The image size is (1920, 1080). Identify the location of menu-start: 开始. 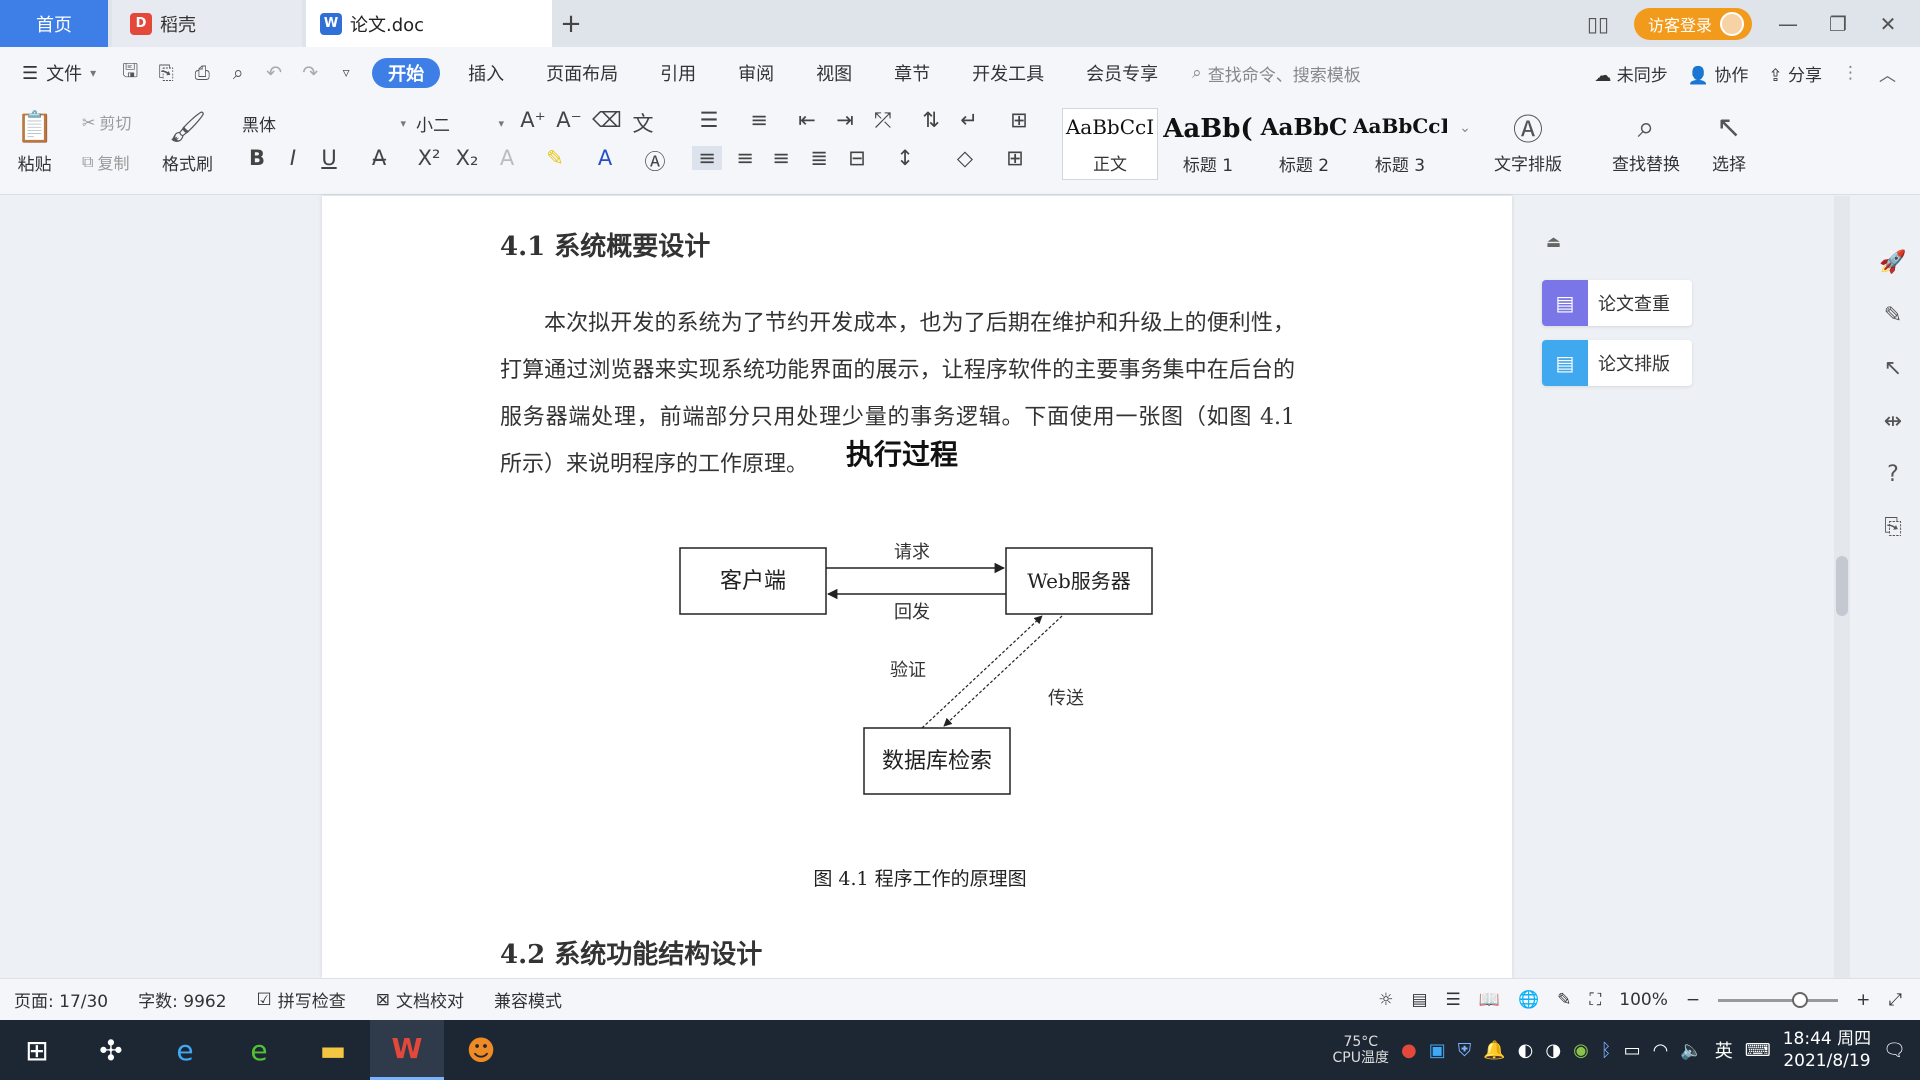
(406, 73).